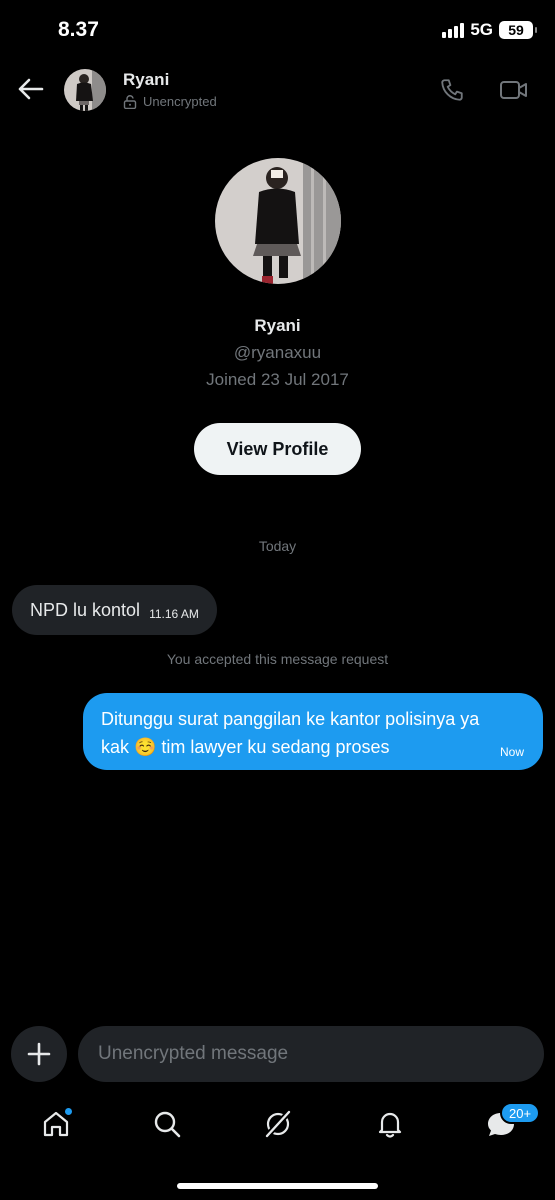 Image resolution: width=555 pixels, height=1200 pixels. What do you see at coordinates (520, 1113) in the screenshot?
I see `messages-badge: 20+` at bounding box center [520, 1113].